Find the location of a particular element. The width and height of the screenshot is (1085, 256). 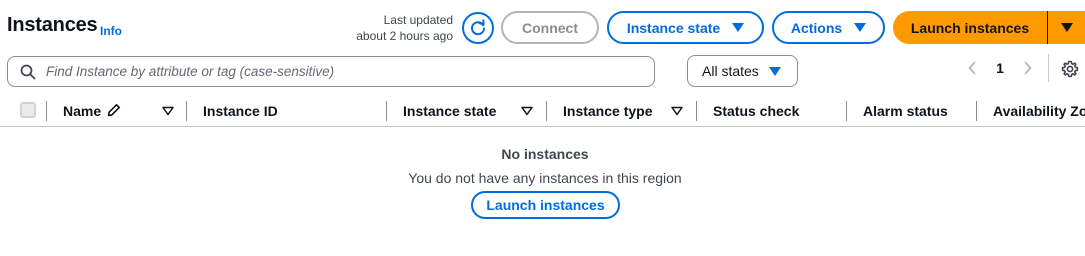

launch-instances-button: Launch instances is located at coordinates (970, 27).